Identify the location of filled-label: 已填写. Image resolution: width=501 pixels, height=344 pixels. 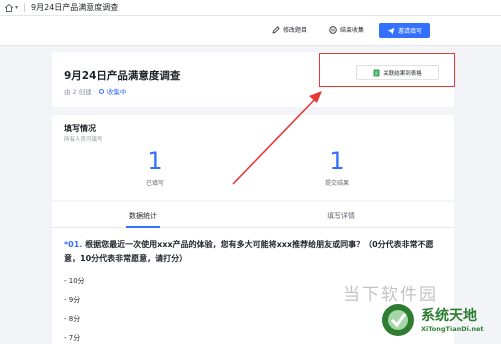
(154, 183).